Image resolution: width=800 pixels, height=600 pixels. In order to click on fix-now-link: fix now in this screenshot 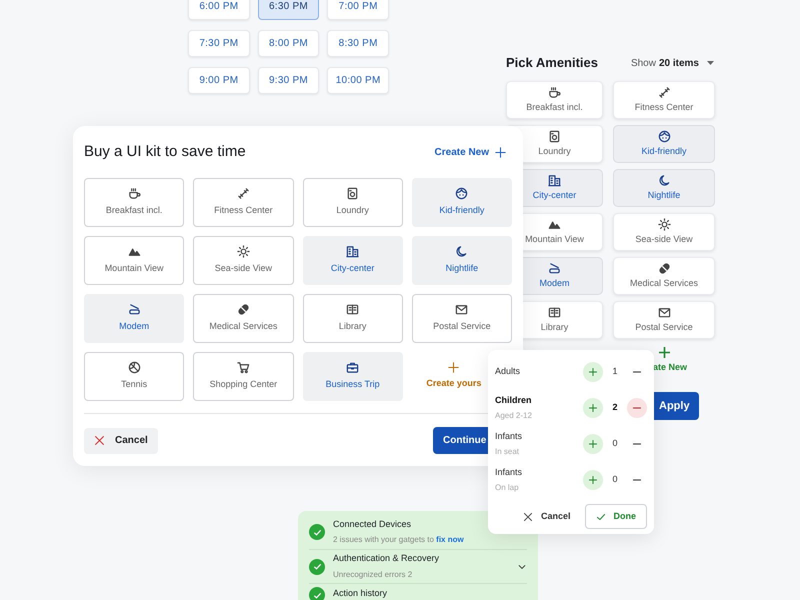, I will do `click(450, 539)`.